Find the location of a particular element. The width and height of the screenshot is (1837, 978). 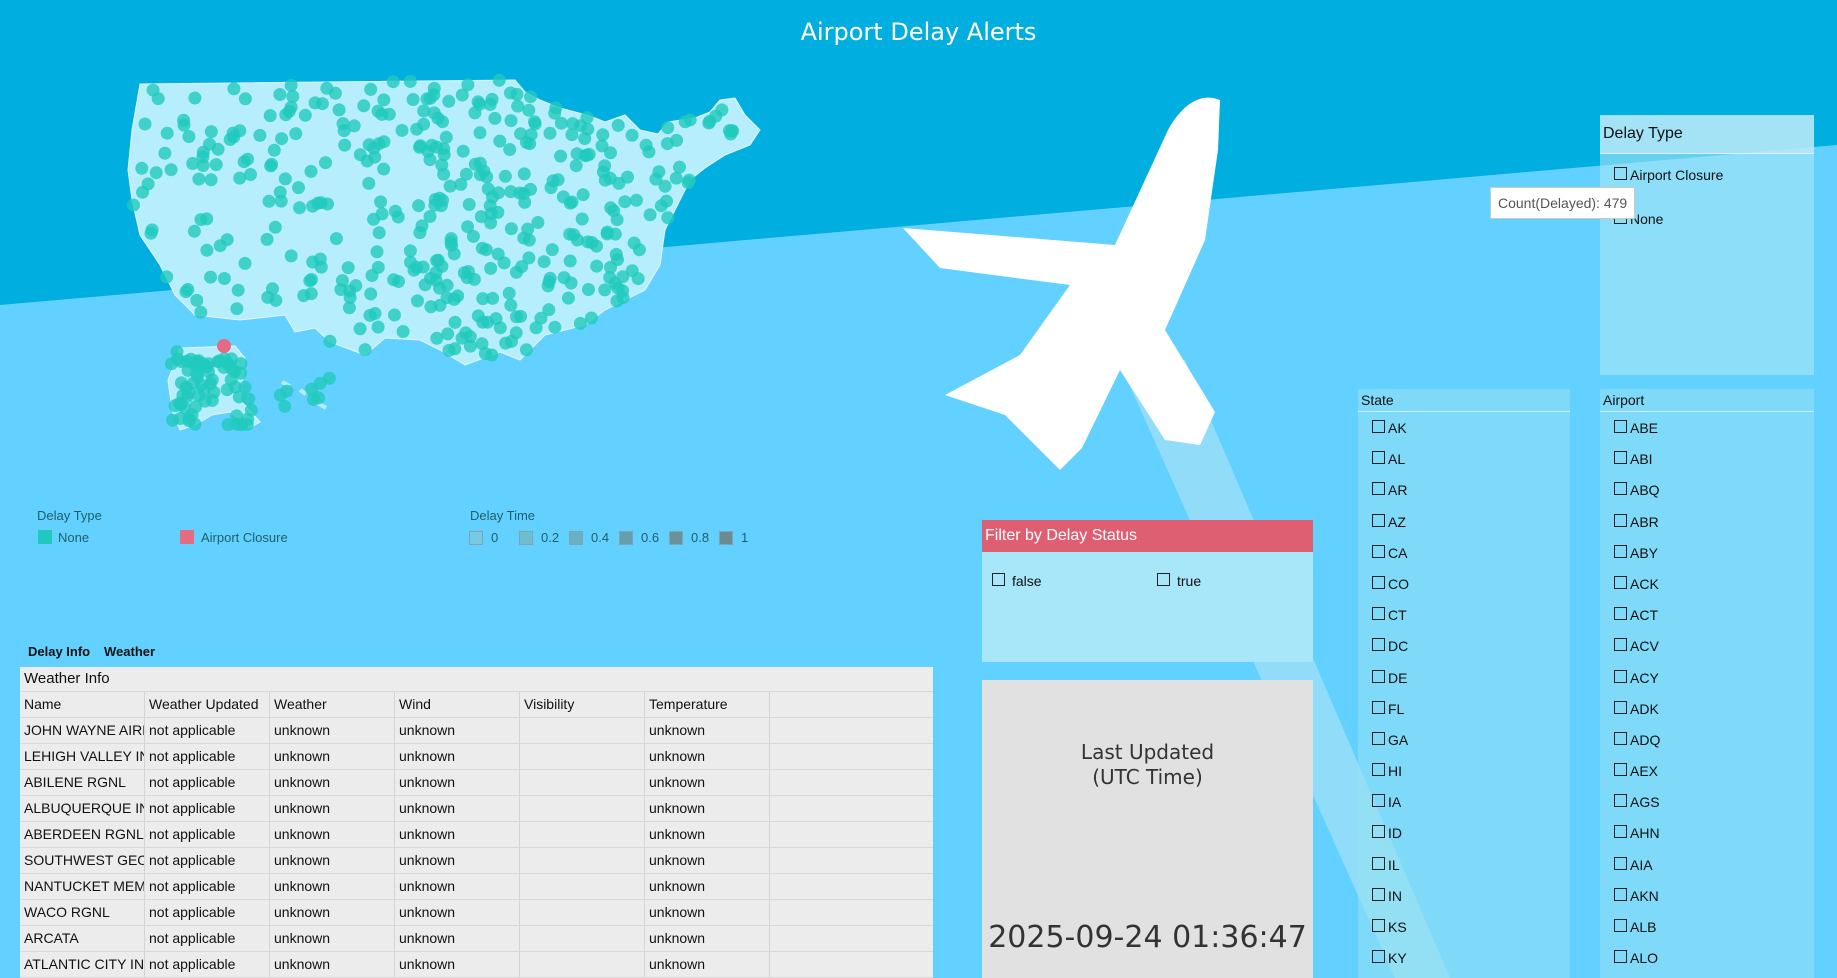

state-item: IN is located at coordinates (1464, 895).